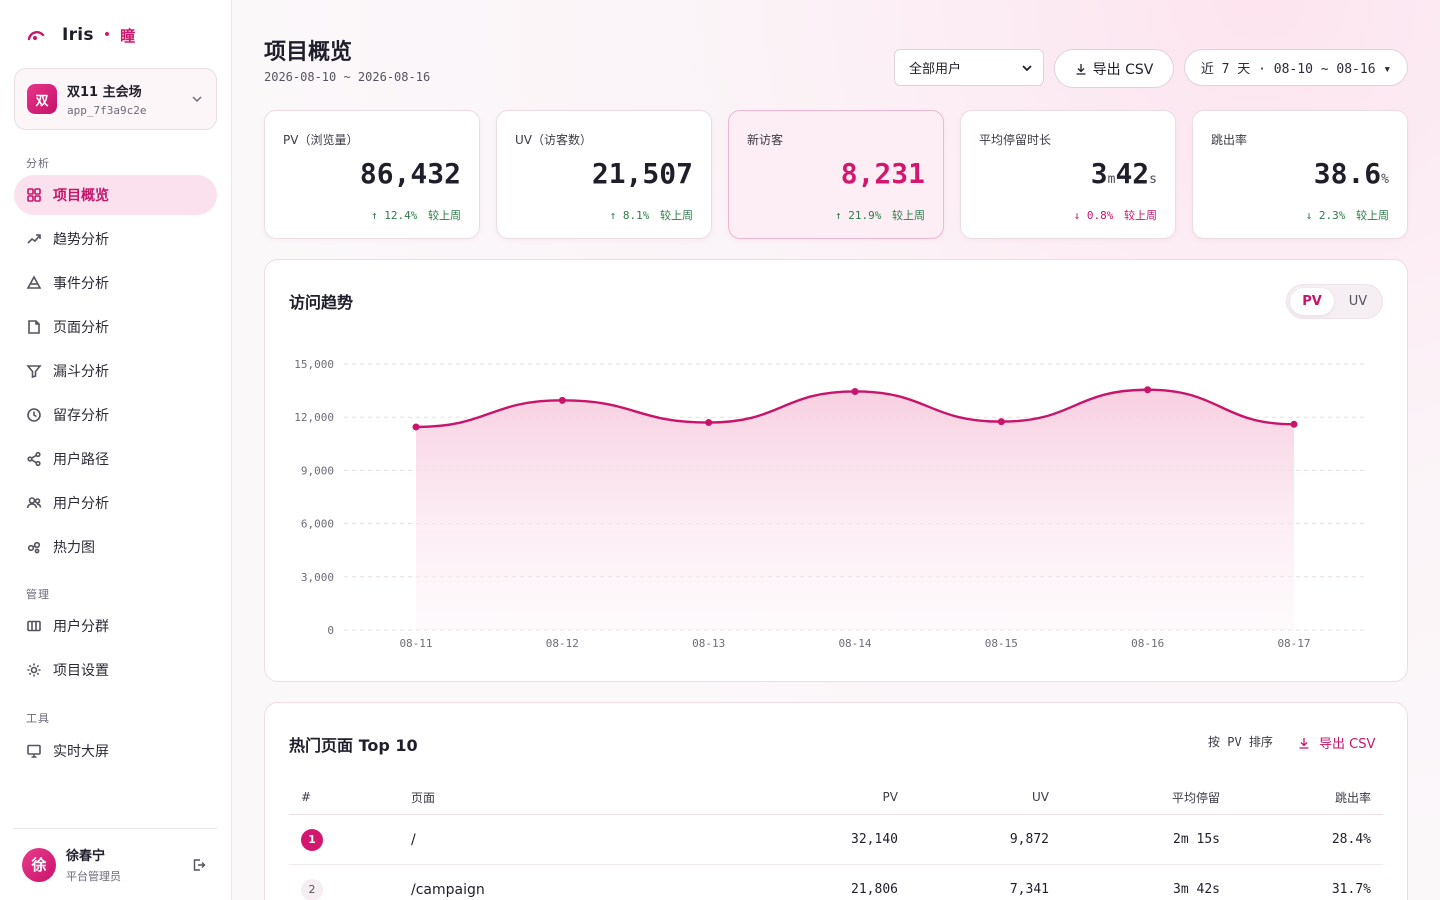  What do you see at coordinates (372, 174) in the screenshot?
I see `kpi-card-pv: PV（浏览量） 86,432 ↑ 12.4% 较上周` at bounding box center [372, 174].